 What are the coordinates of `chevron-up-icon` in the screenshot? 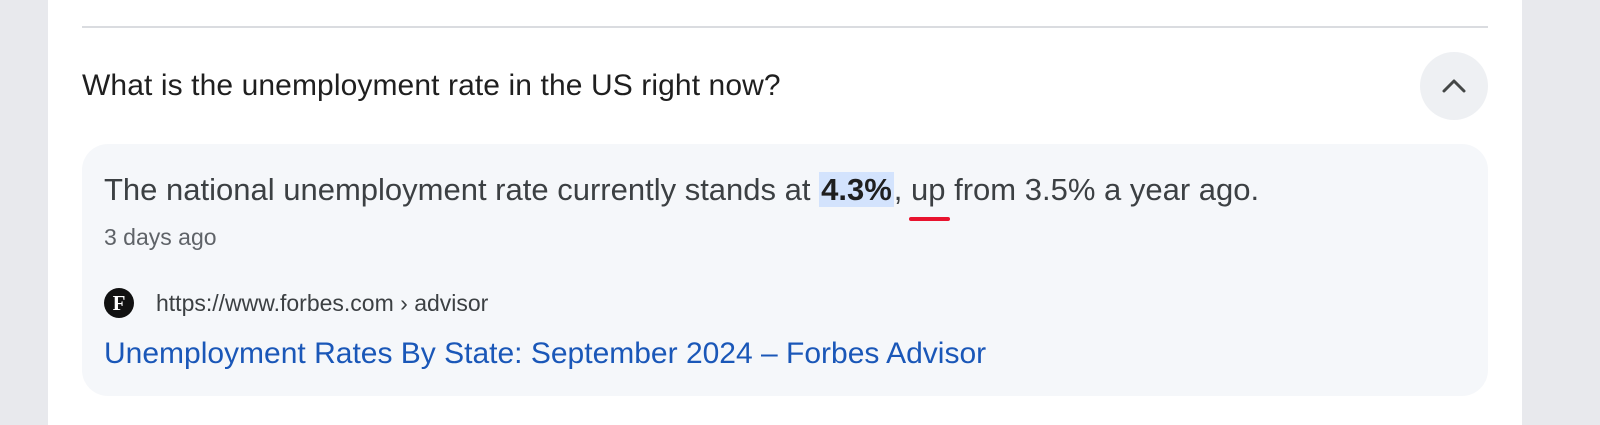 It's located at (1454, 86).